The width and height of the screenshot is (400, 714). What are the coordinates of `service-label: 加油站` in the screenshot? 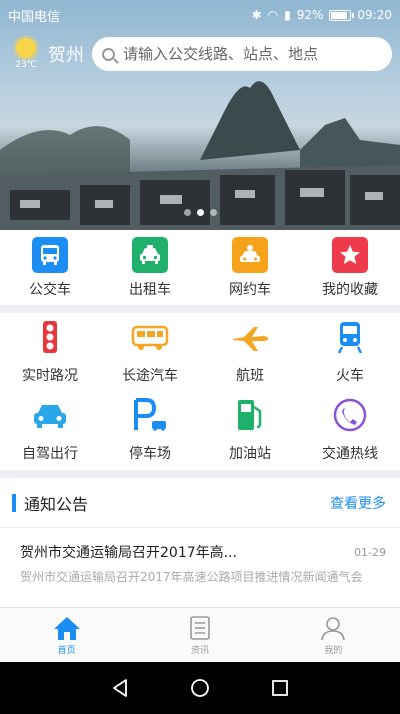 It's located at (250, 454).